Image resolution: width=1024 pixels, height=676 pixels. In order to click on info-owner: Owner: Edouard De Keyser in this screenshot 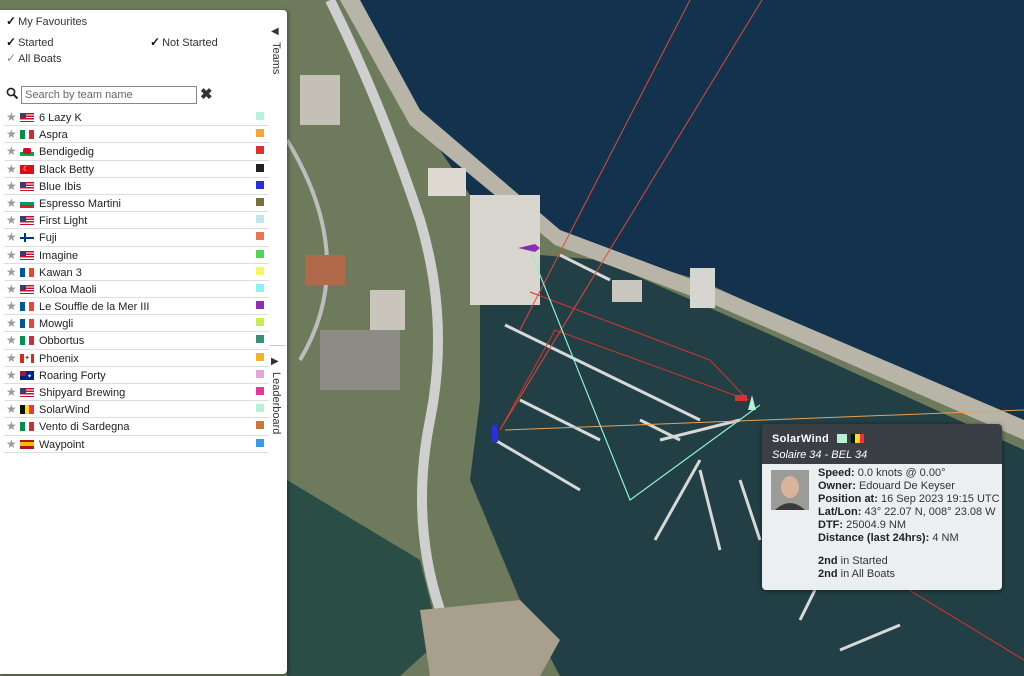, I will do `click(886, 486)`.